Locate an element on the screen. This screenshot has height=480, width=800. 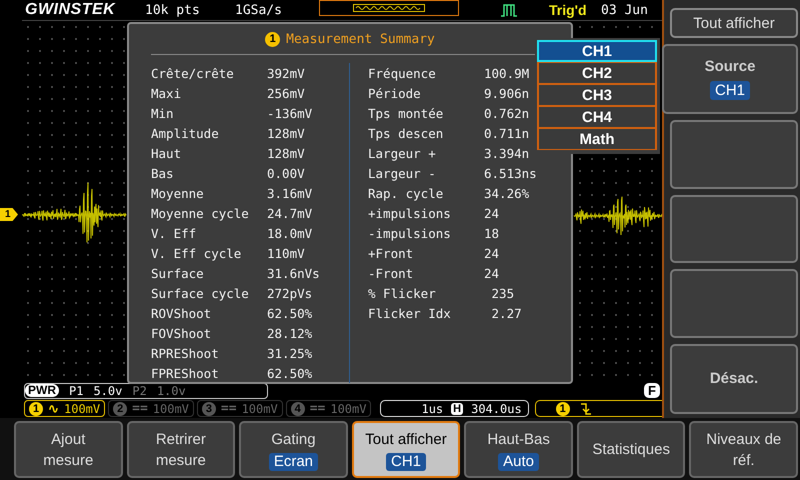
trigger-source: 1 is located at coordinates (563, 409).